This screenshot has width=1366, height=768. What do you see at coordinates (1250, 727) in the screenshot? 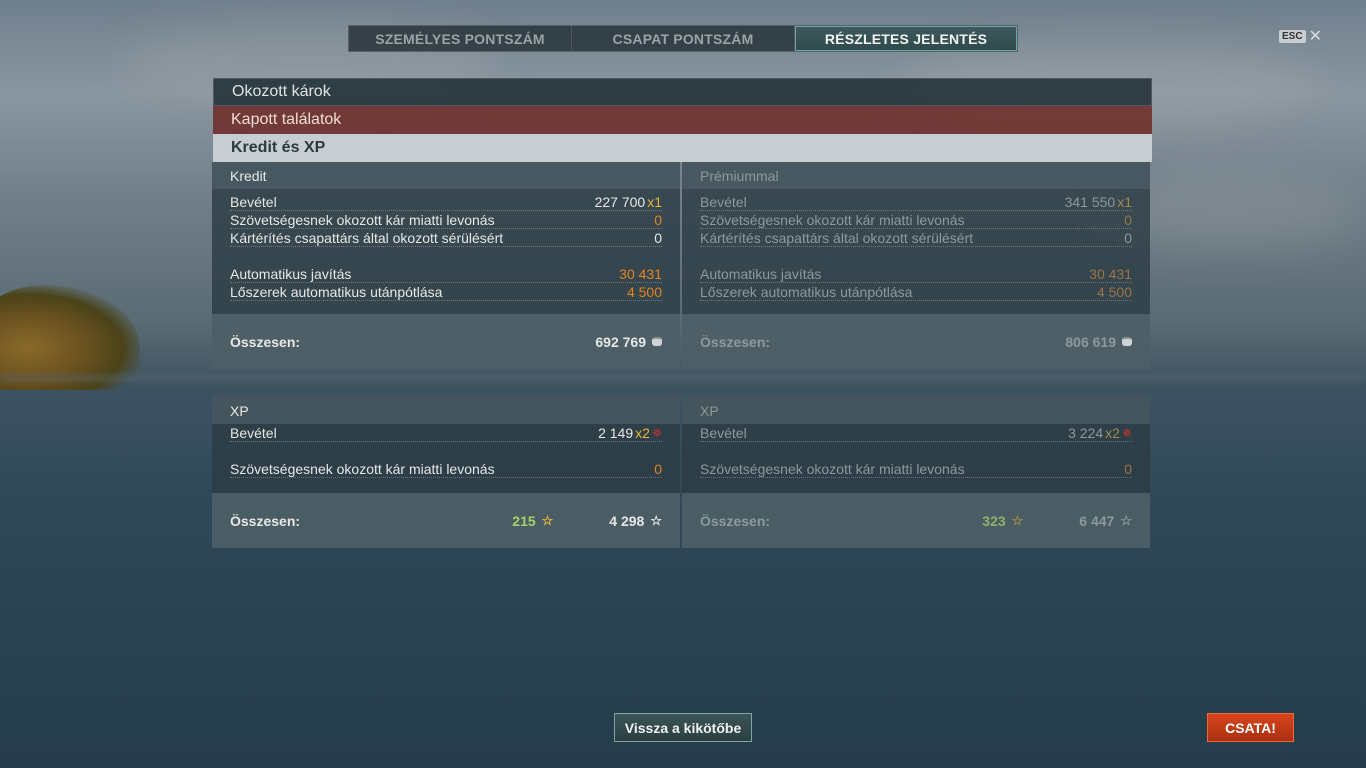
I see `battle-button: CSATA!` at bounding box center [1250, 727].